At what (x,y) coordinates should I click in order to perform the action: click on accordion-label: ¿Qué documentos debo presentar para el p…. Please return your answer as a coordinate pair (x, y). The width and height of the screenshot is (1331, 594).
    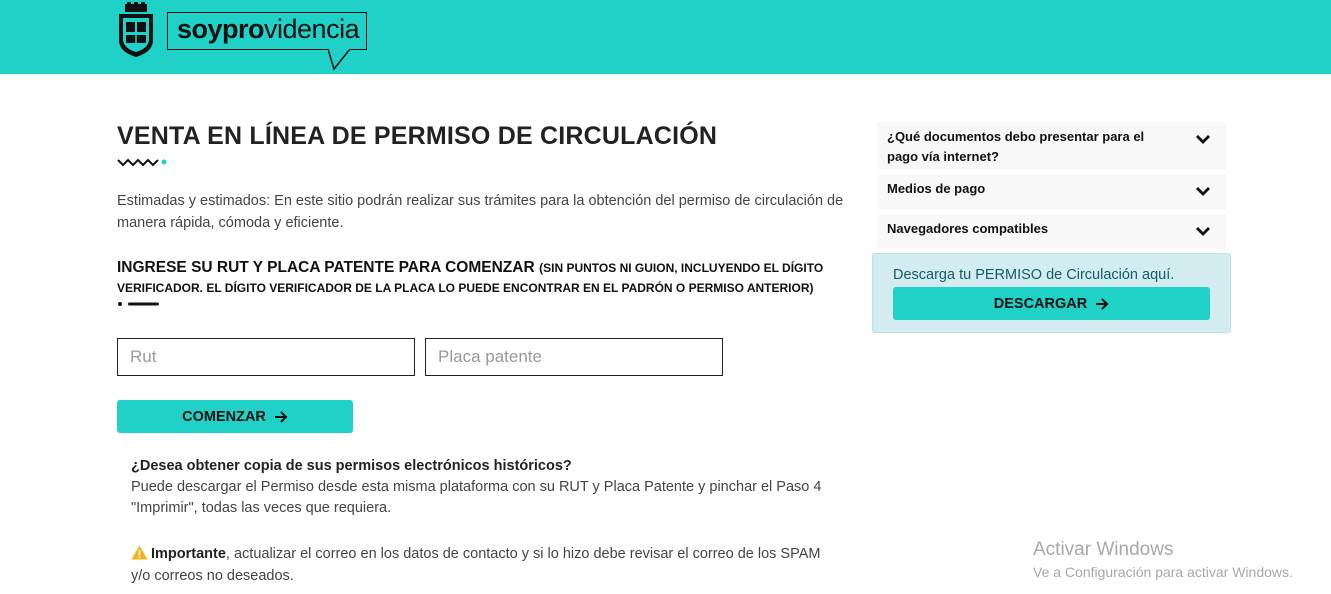
    Looking at the image, I should click on (1016, 146).